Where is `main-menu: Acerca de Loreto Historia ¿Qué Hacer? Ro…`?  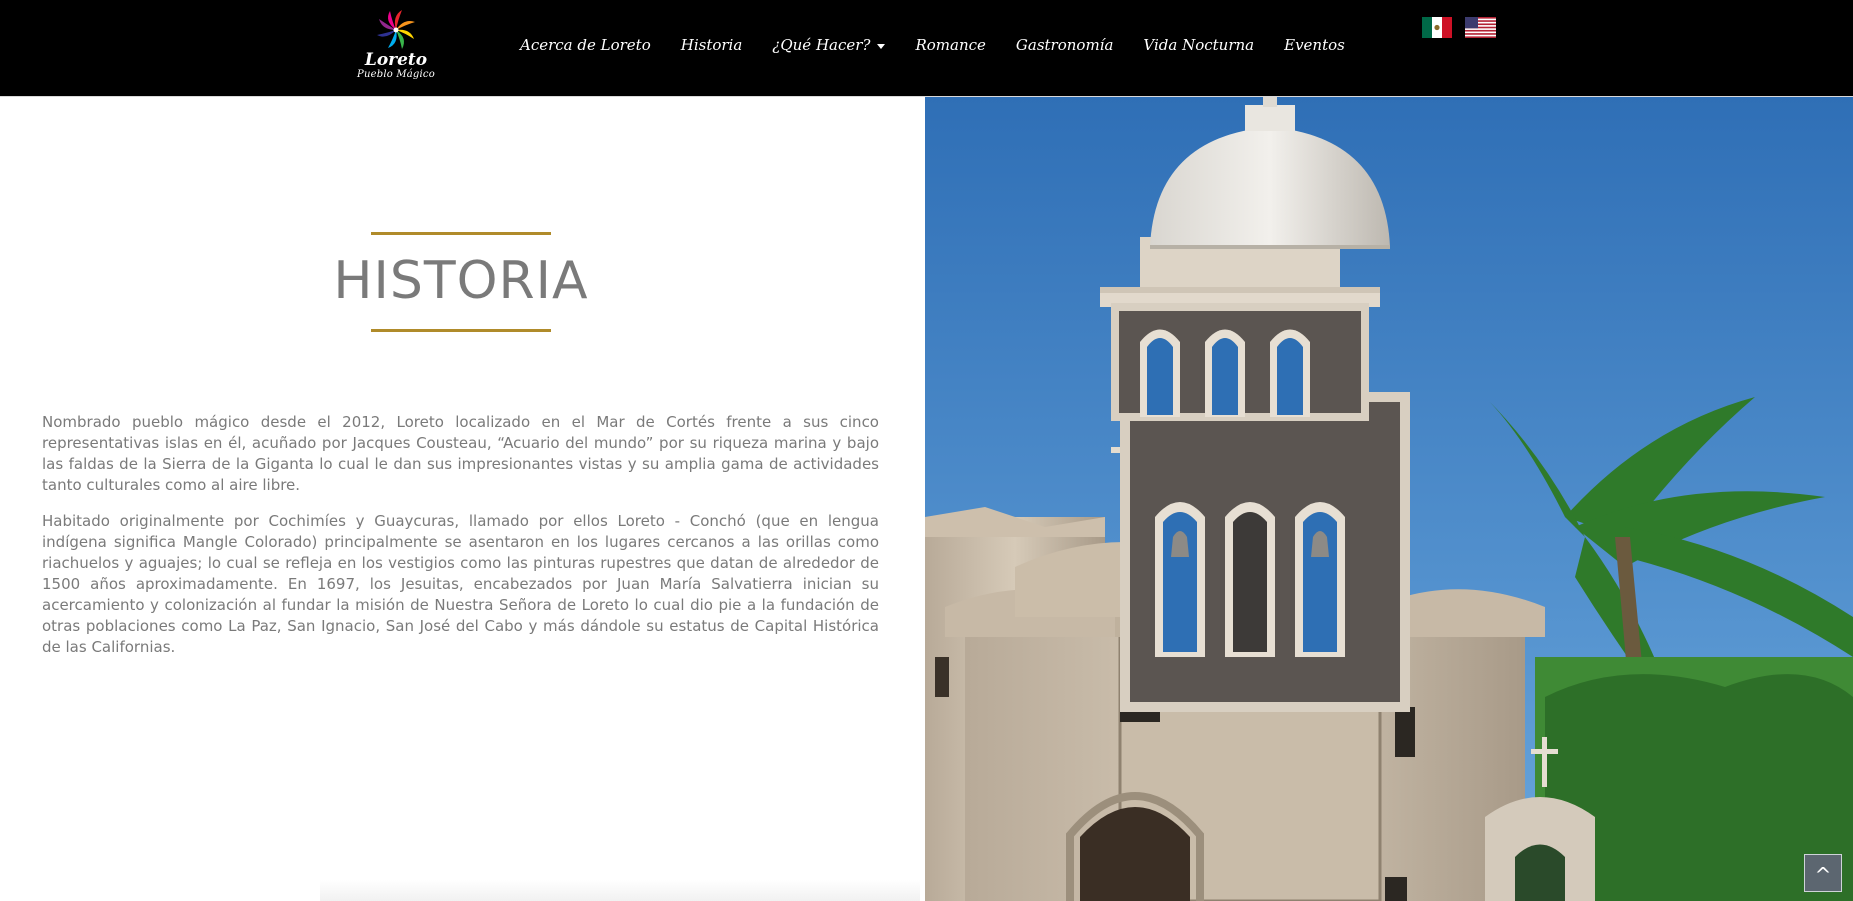
main-menu: Acerca de Loreto Historia ¿Qué Hacer? Ro… is located at coordinates (932, 45).